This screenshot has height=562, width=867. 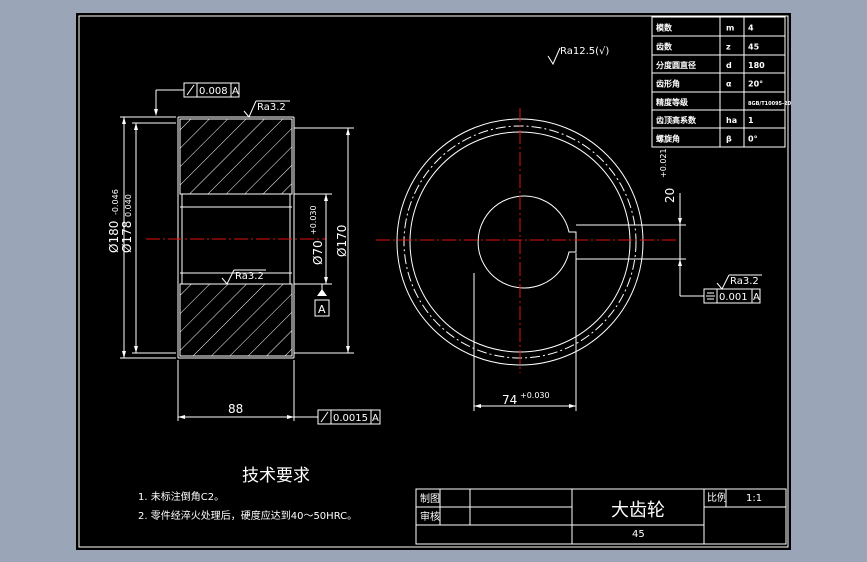 What do you see at coordinates (584, 51) in the screenshot?
I see `general-roughness-text: Ra12.5(√)` at bounding box center [584, 51].